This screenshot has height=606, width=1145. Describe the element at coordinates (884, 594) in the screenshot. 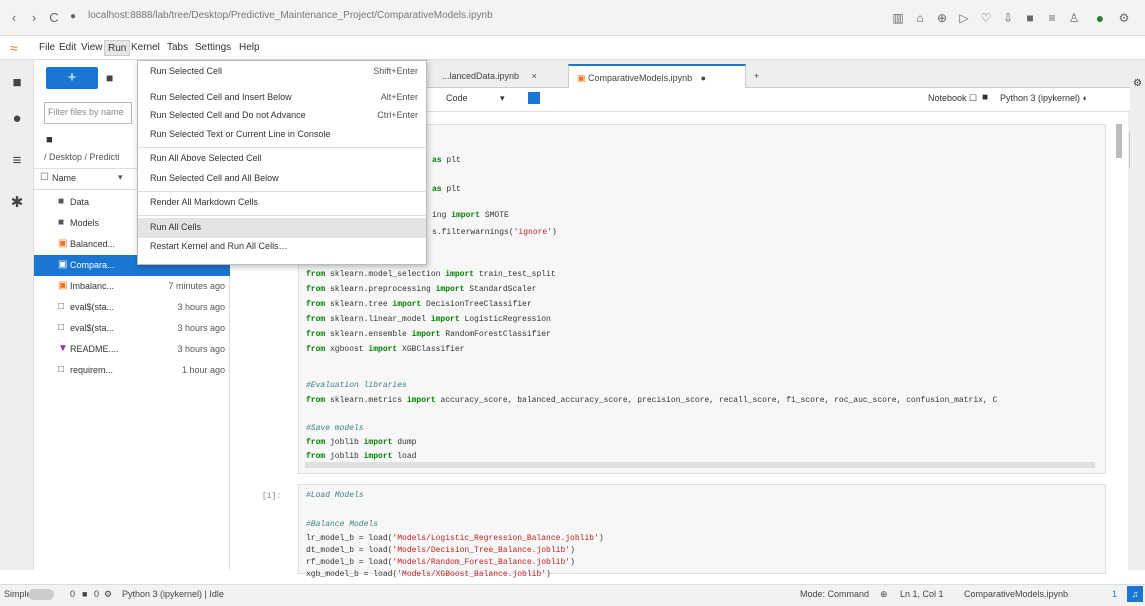

I see `notification-bell-icon: ⊕` at that location.